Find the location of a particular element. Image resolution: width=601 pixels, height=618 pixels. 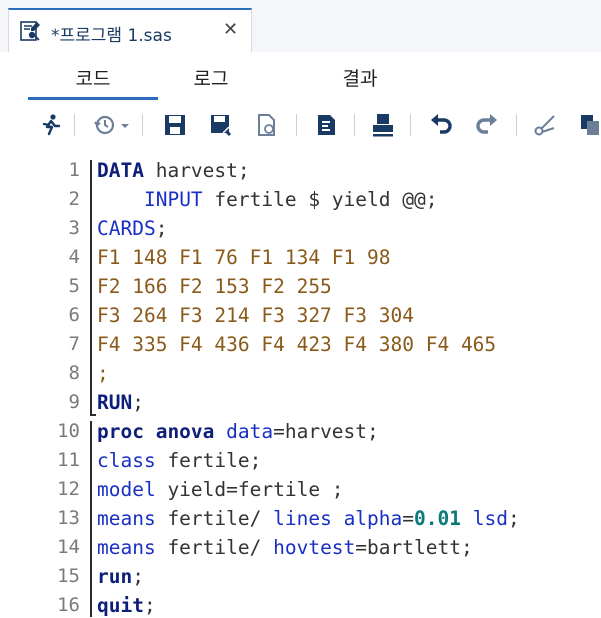

line-number: 16 is located at coordinates (68, 605).